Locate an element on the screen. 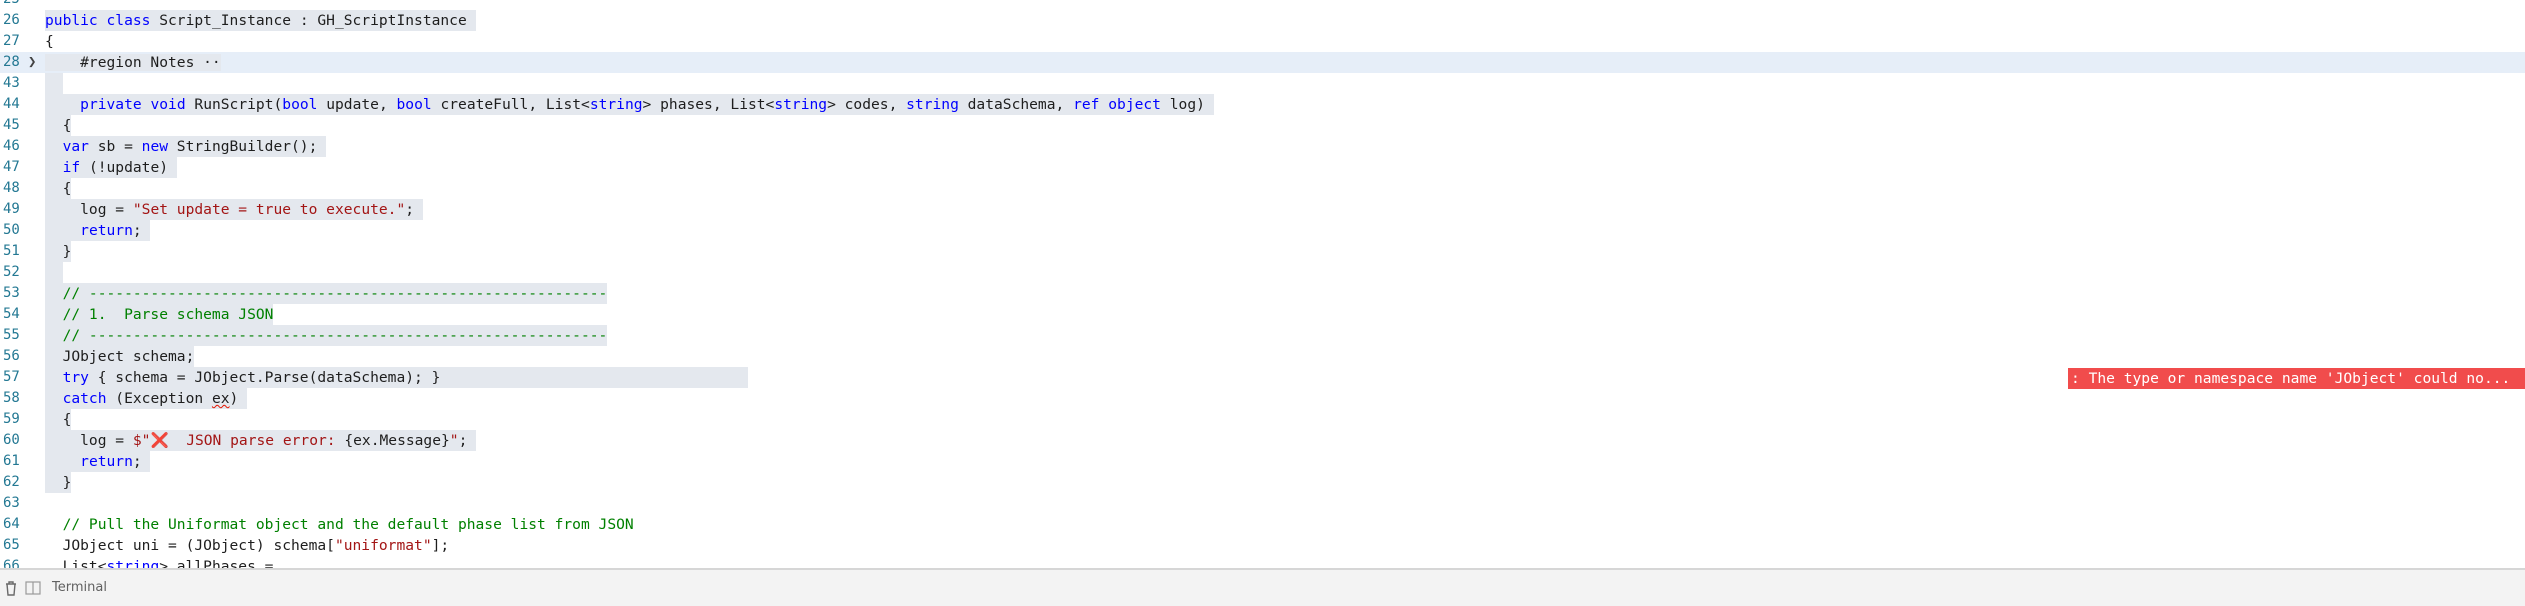 This screenshot has height=606, width=2525. line-number: 49 is located at coordinates (11, 209).